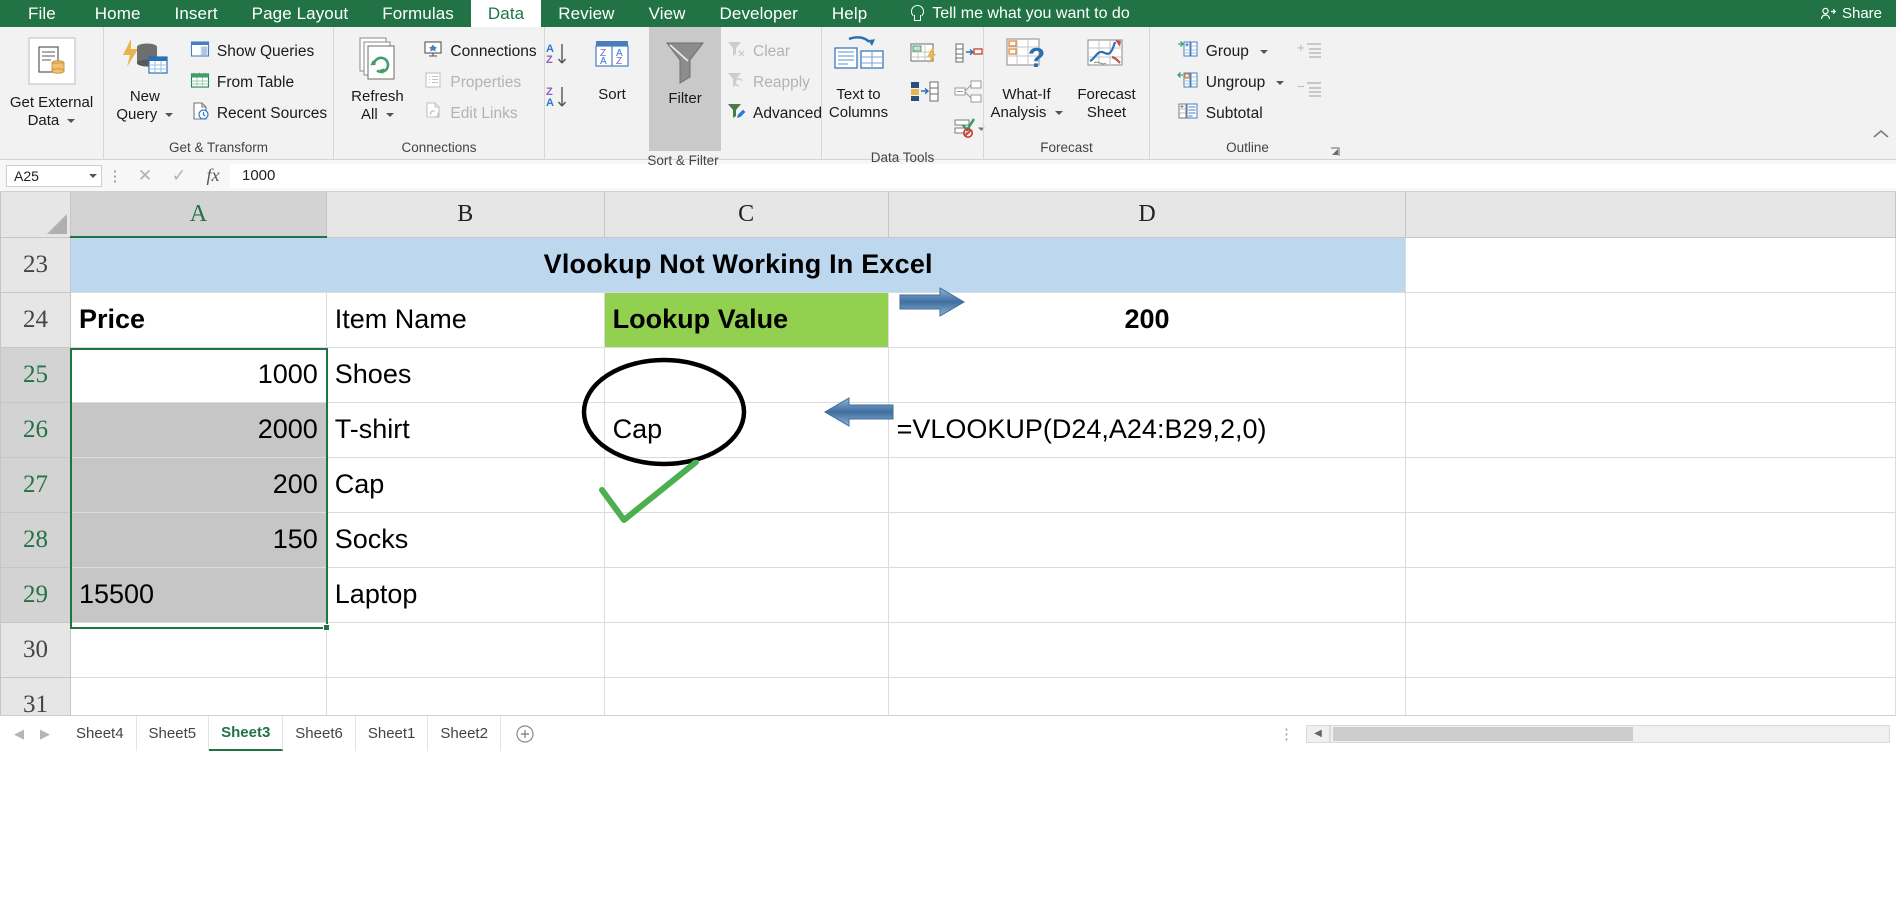 Image resolution: width=1896 pixels, height=923 pixels. I want to click on ribbon-tab-view: View, so click(667, 13).